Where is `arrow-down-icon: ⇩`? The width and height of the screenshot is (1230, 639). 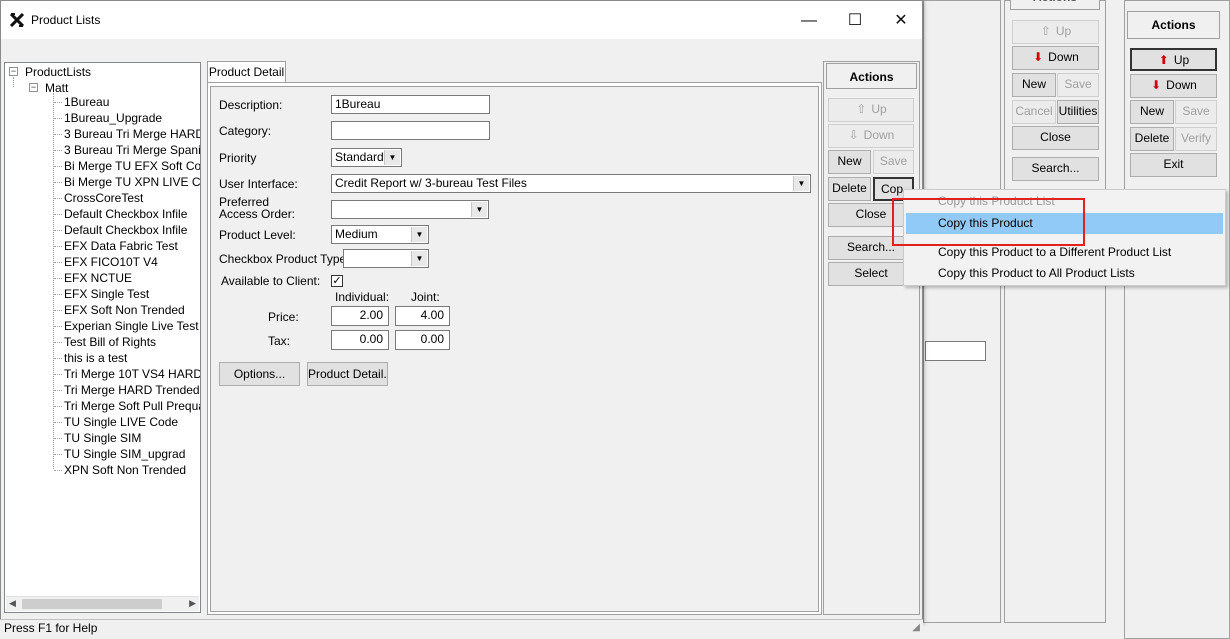 arrow-down-icon: ⇩ is located at coordinates (853, 135).